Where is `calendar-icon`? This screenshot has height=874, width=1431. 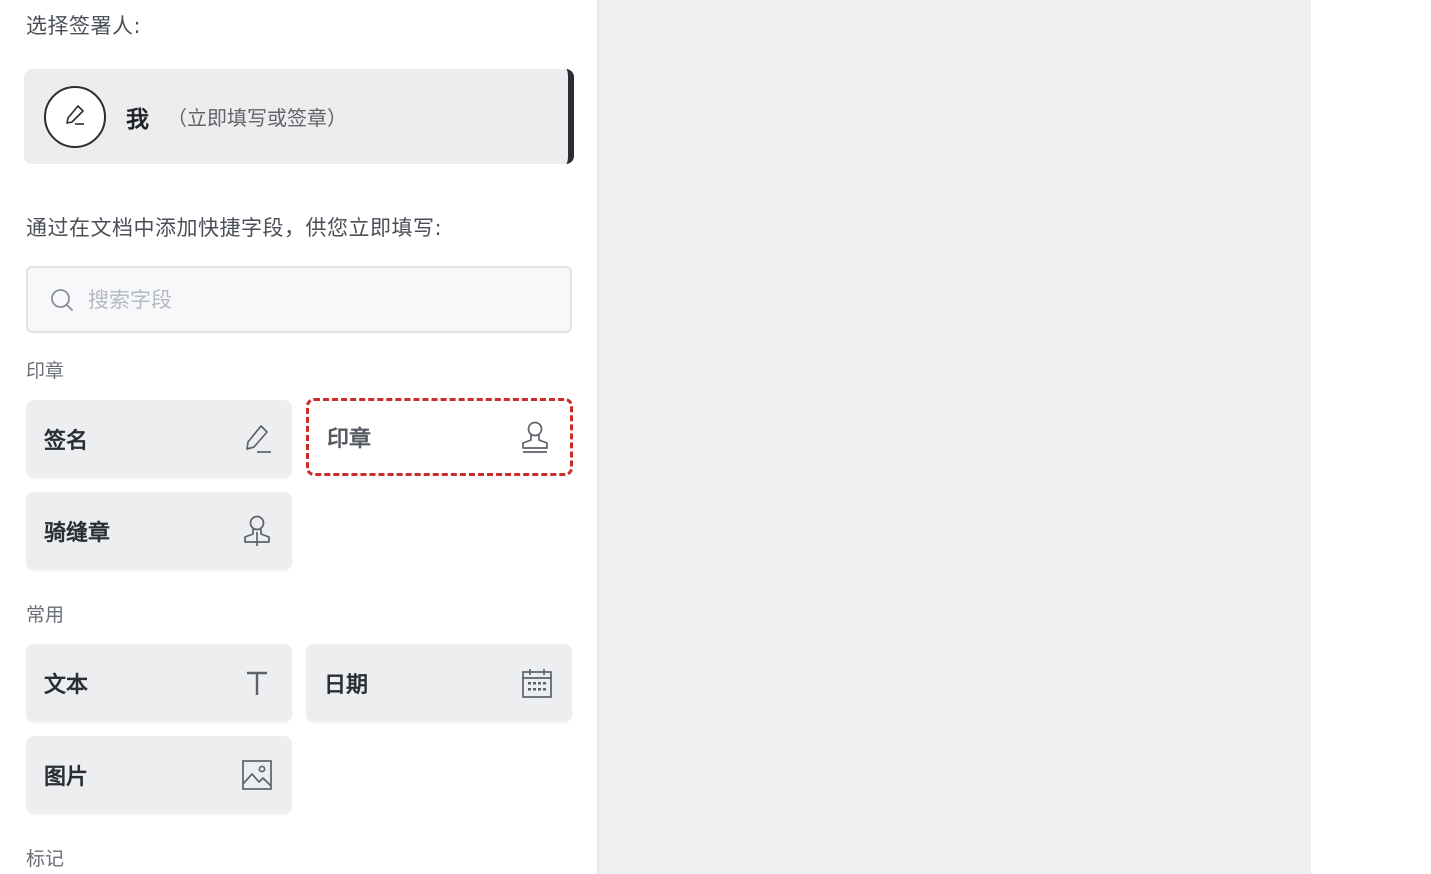
calendar-icon is located at coordinates (537, 683).